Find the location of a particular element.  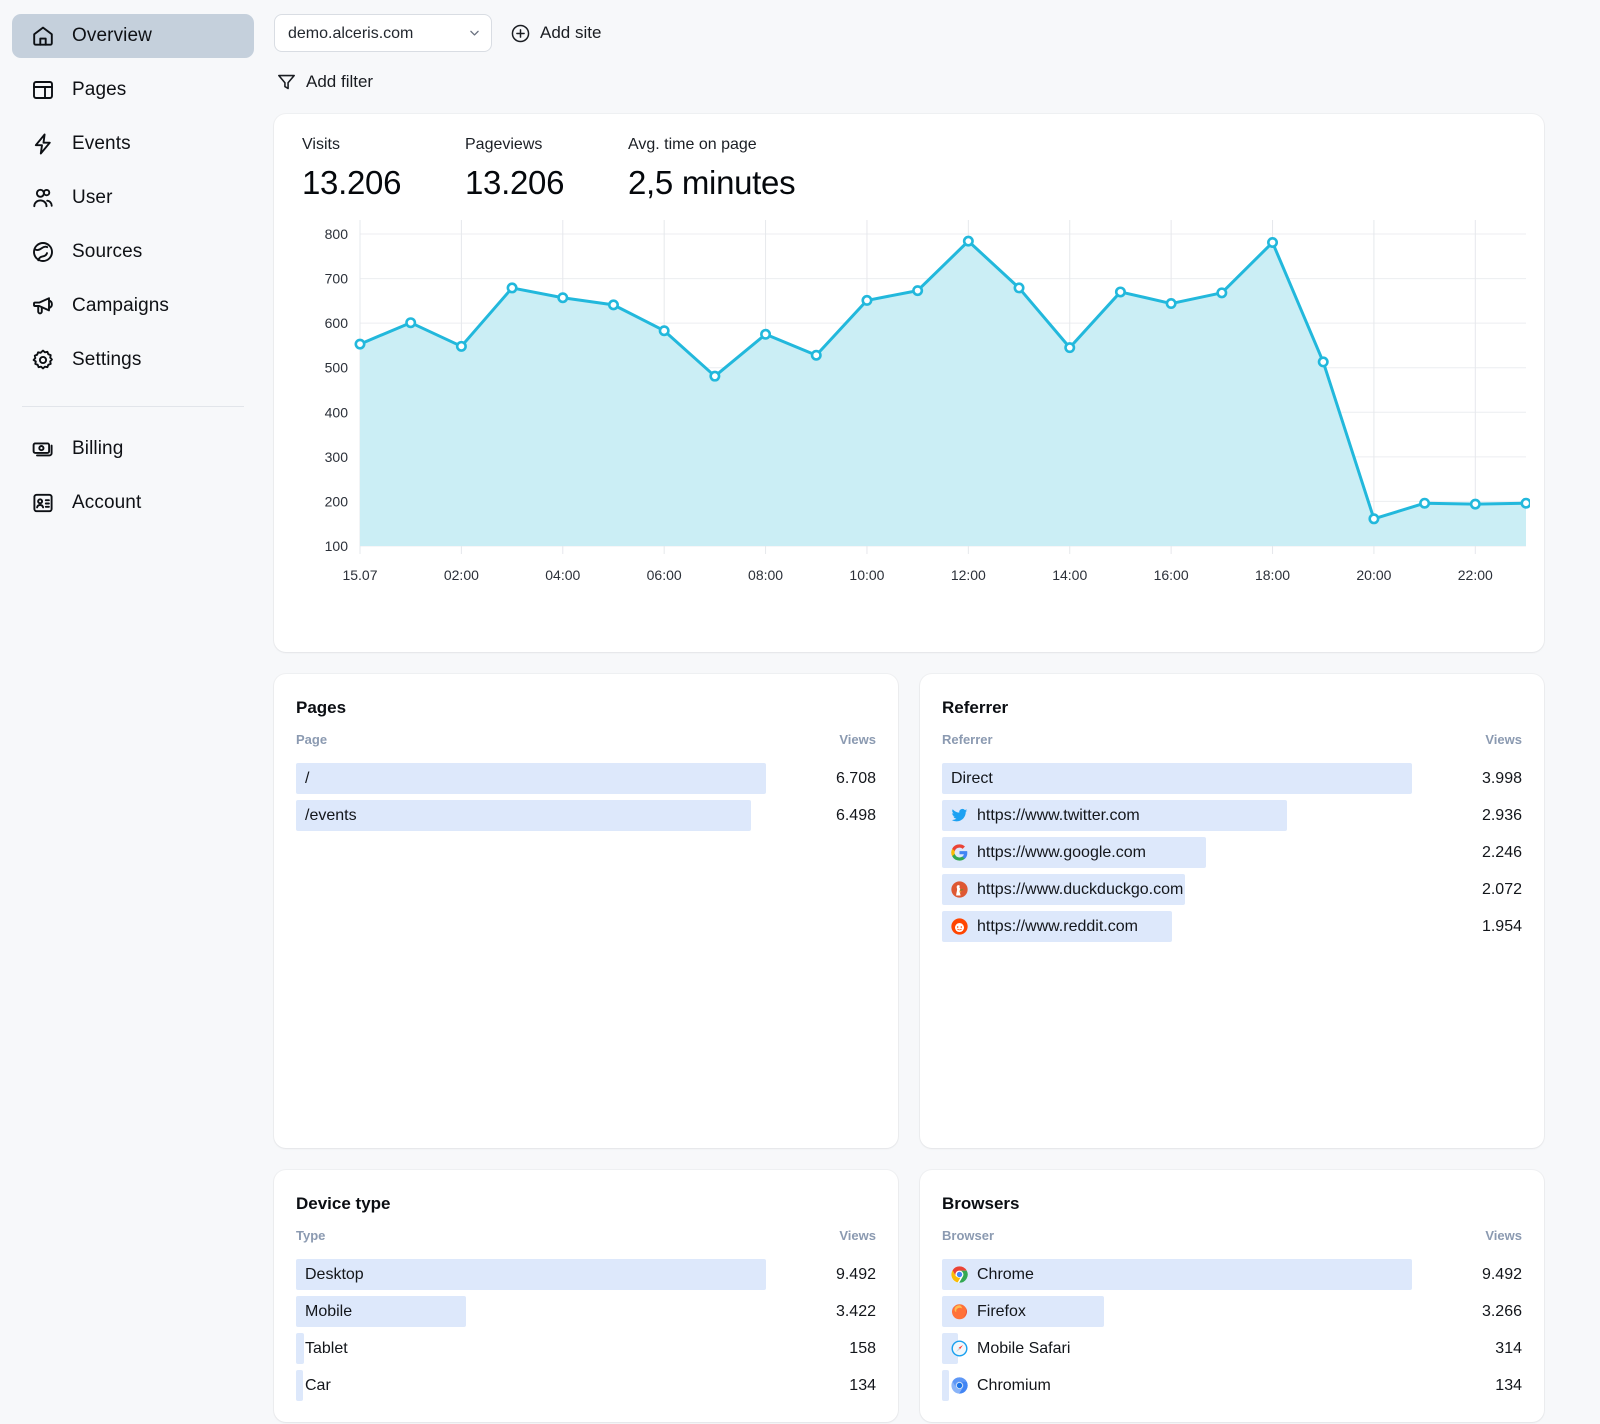

y-axis-tick-label: 700 is located at coordinates (337, 279).